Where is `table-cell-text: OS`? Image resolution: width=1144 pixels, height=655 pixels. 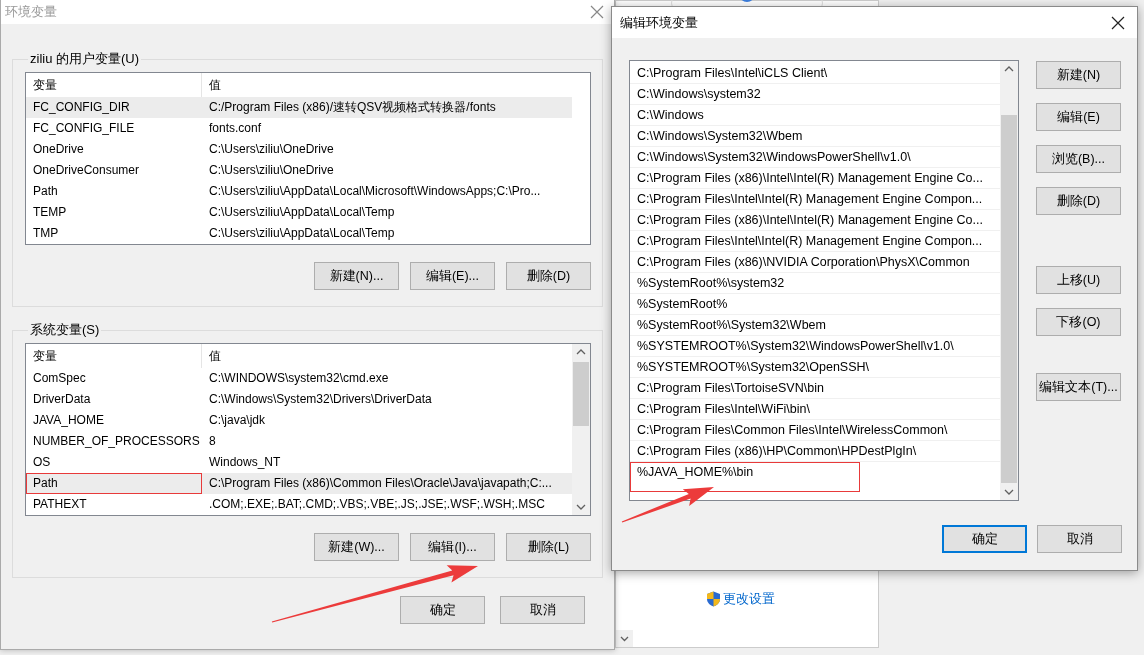 table-cell-text: OS is located at coordinates (42, 462).